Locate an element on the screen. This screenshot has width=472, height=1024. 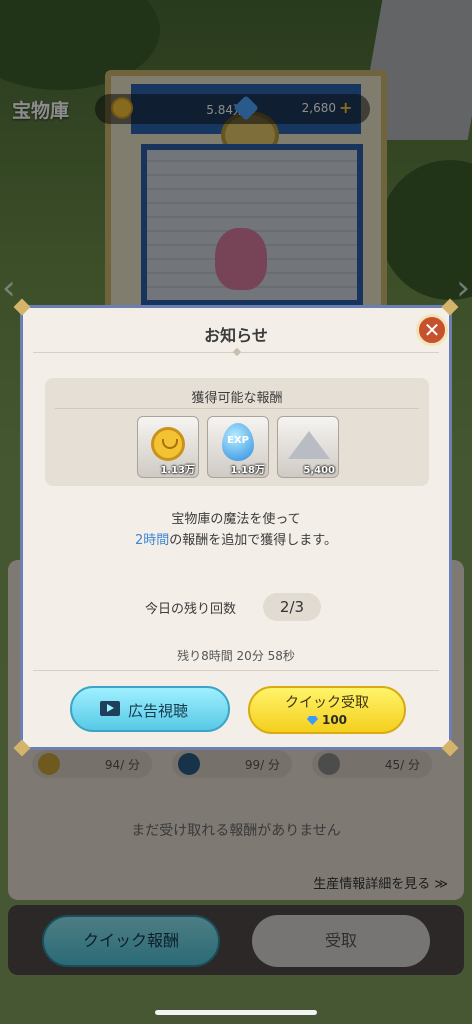
divider-ornament is located at coordinates (237, 352).